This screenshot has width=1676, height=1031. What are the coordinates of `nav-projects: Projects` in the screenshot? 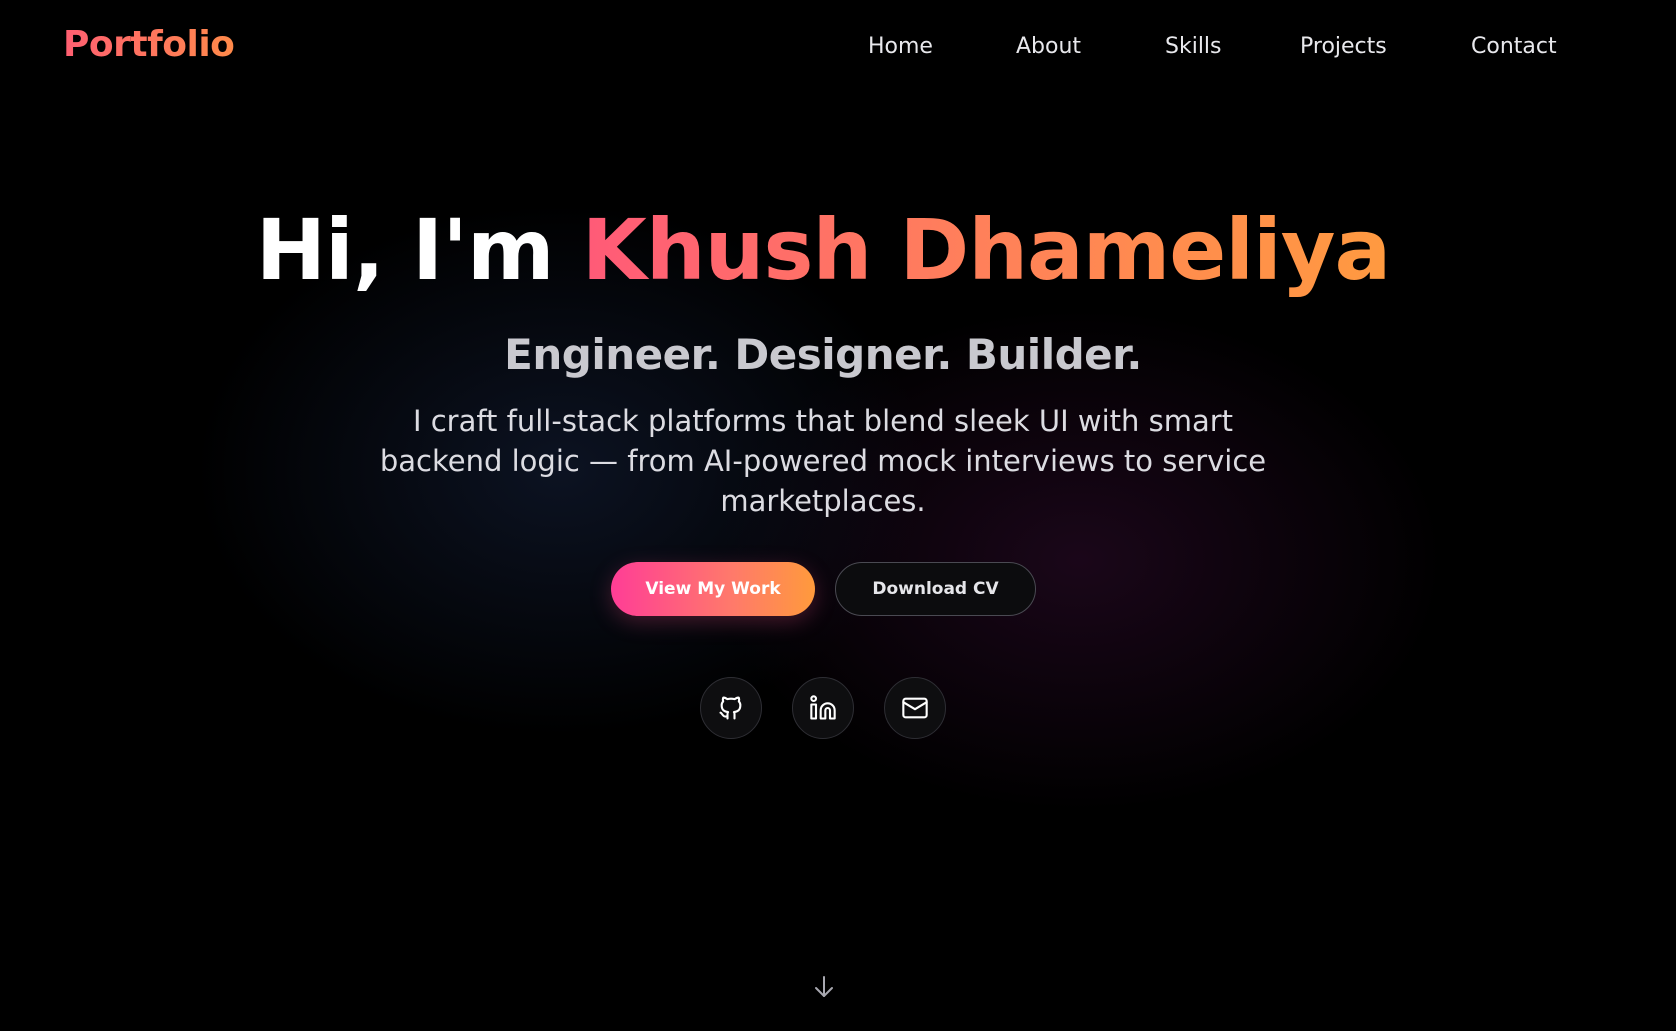 It's located at (1343, 46).